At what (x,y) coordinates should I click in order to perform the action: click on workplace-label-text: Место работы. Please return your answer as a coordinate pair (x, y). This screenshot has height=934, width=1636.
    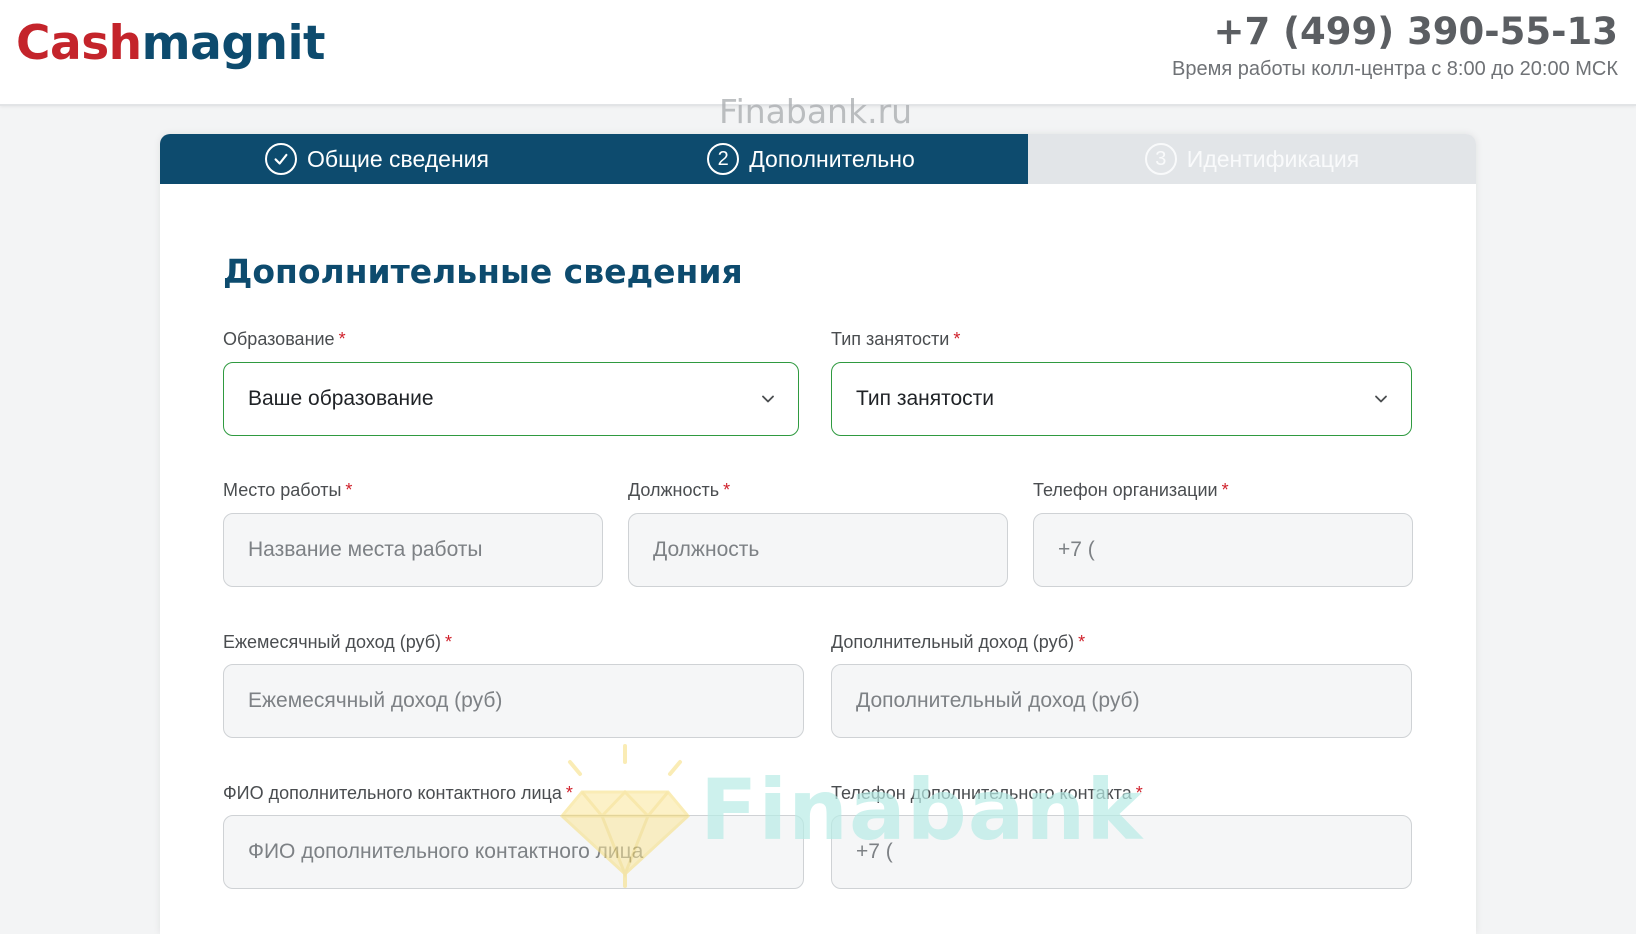
    Looking at the image, I should click on (282, 490).